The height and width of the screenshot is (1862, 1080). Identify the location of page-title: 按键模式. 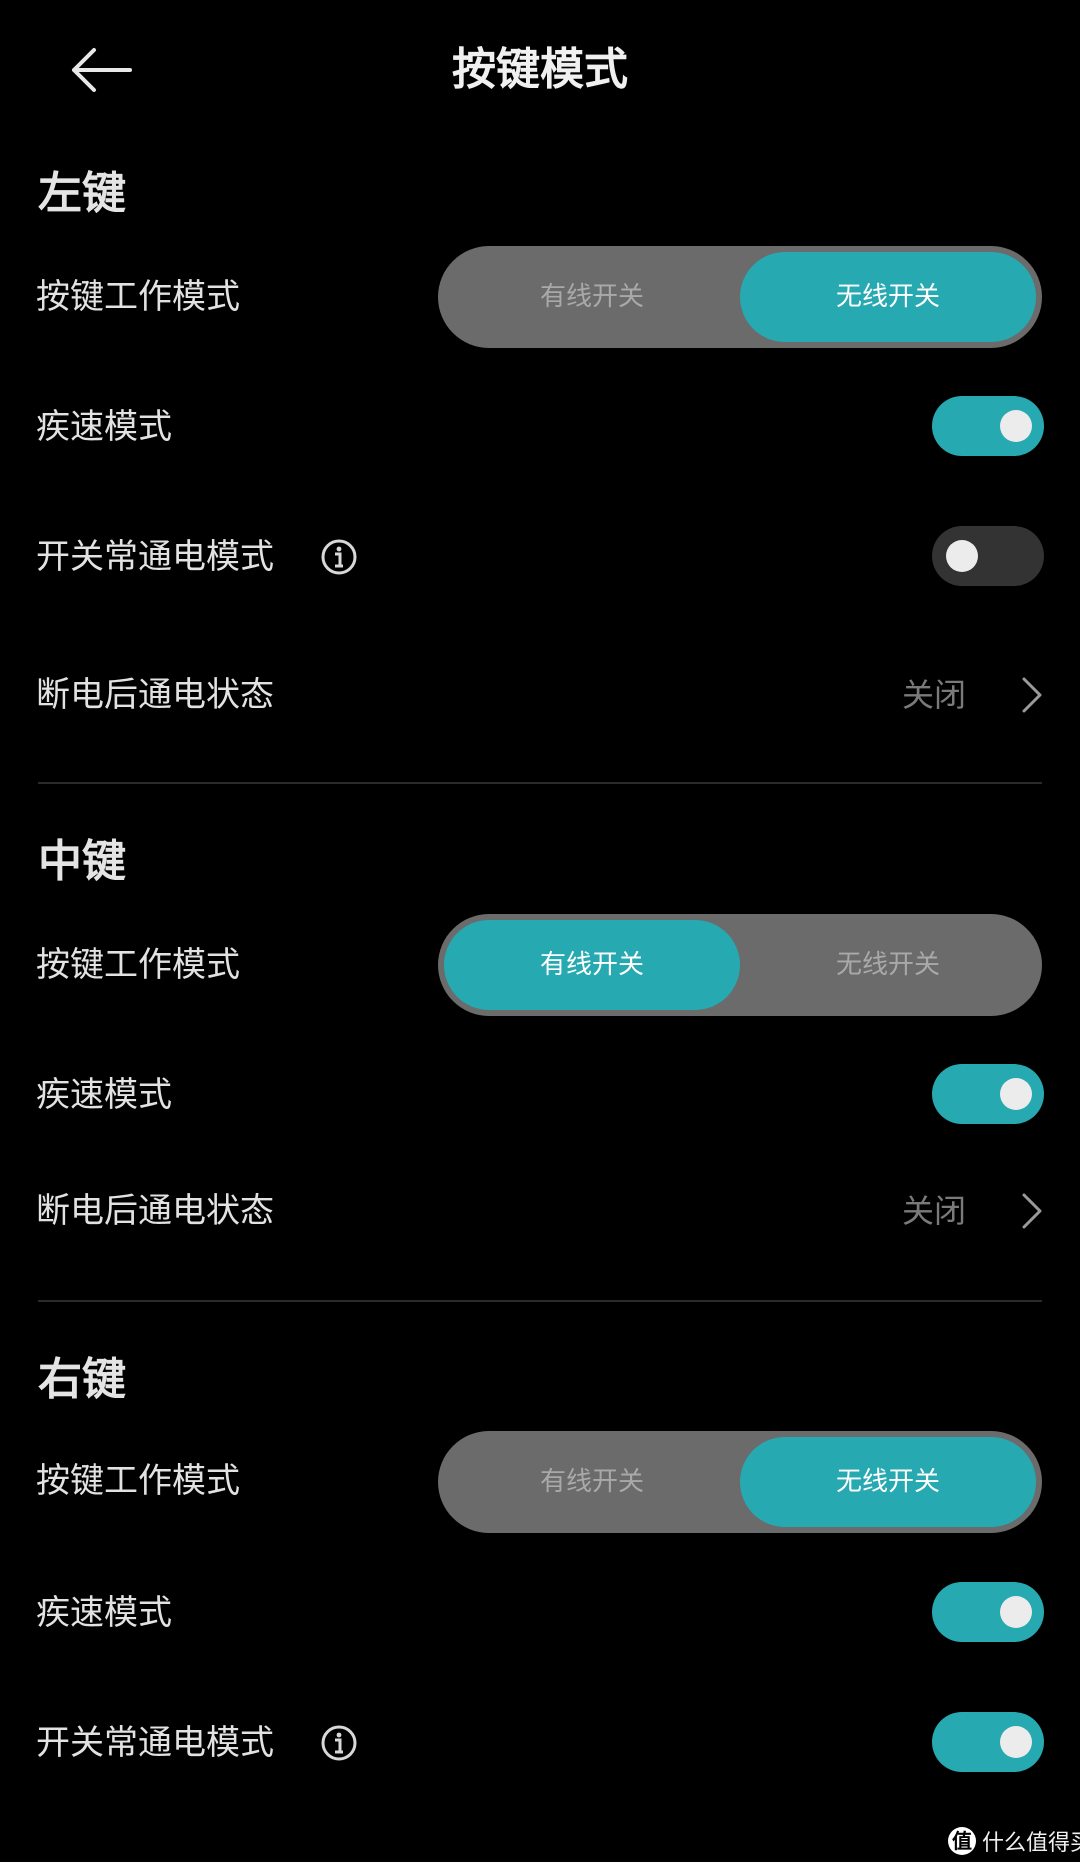
(540, 69).